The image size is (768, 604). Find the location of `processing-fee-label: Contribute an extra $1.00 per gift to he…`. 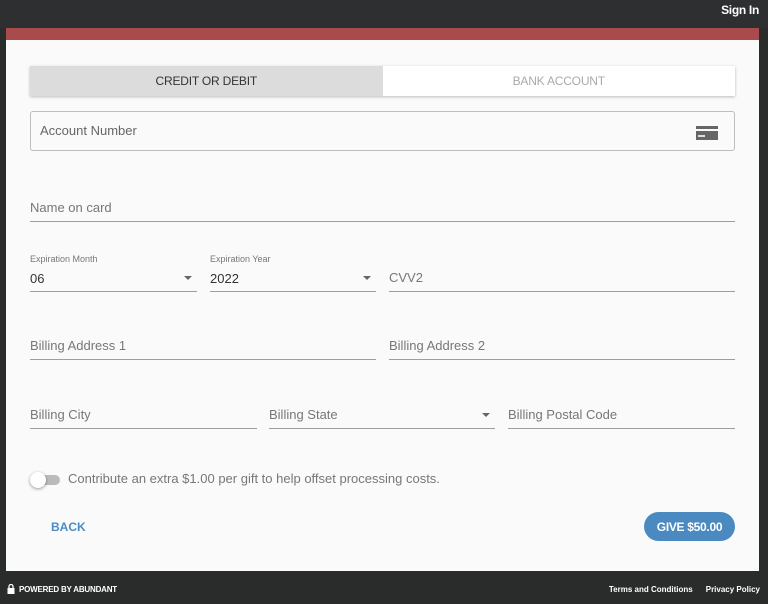

processing-fee-label: Contribute an extra $1.00 per gift to he… is located at coordinates (254, 478).